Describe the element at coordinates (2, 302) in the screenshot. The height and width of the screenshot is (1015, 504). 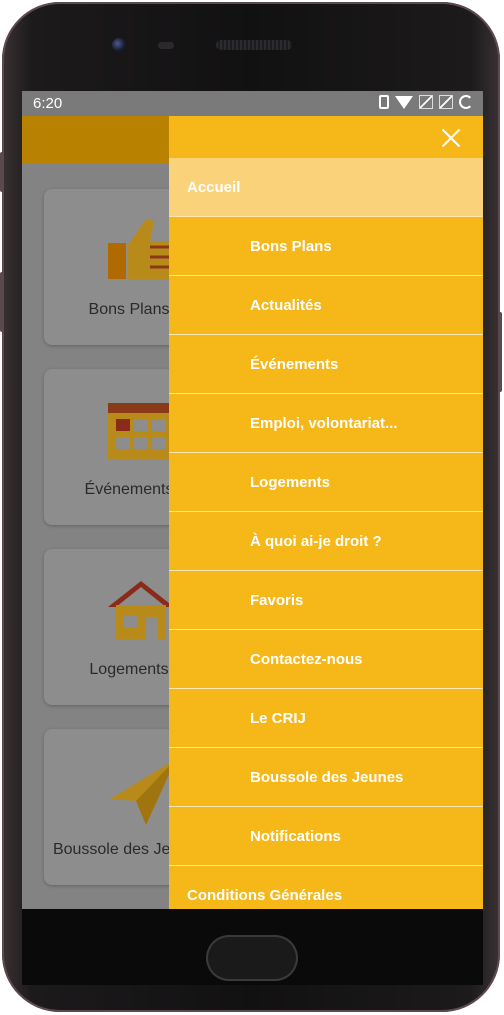
I see `alert-slider` at that location.